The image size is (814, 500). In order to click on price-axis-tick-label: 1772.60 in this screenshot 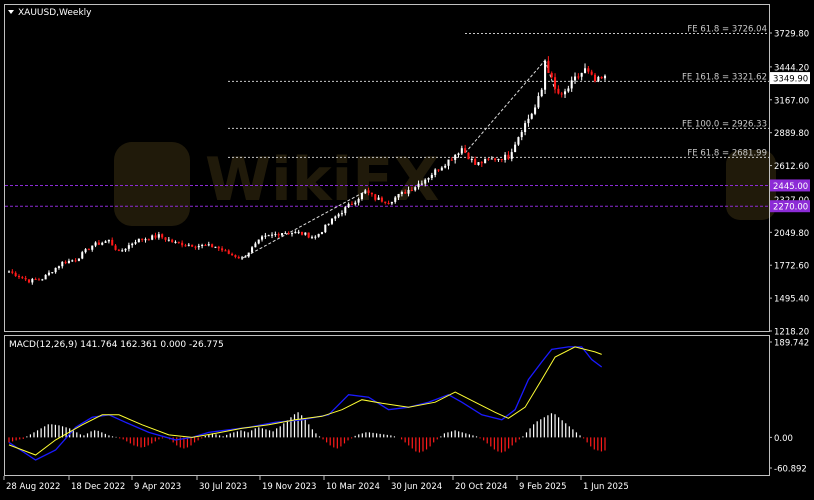, I will do `click(791, 267)`.